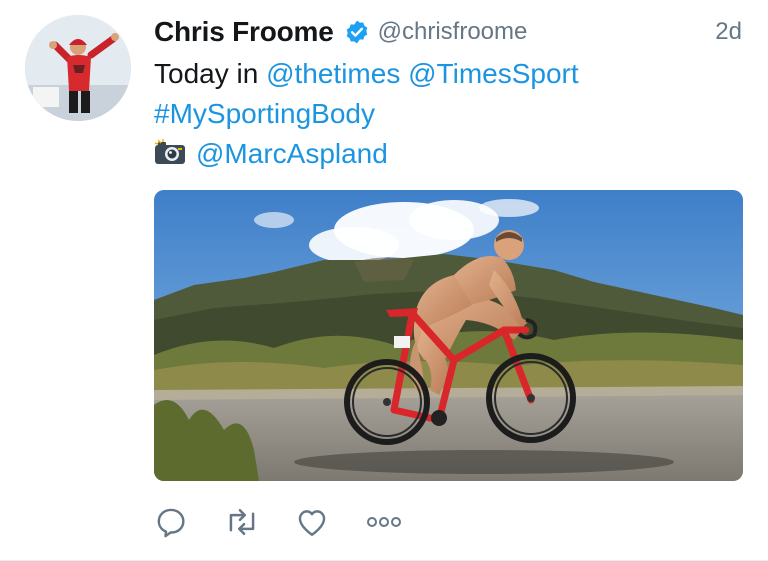  I want to click on more-button, so click(399, 522).